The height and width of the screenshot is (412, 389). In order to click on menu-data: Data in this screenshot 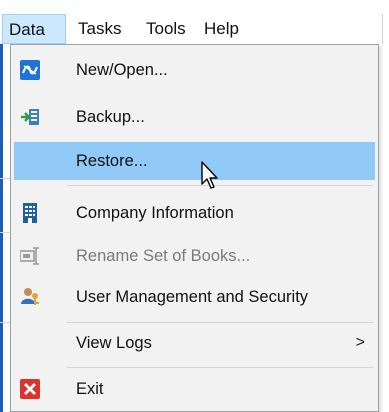, I will do `click(34, 29)`.